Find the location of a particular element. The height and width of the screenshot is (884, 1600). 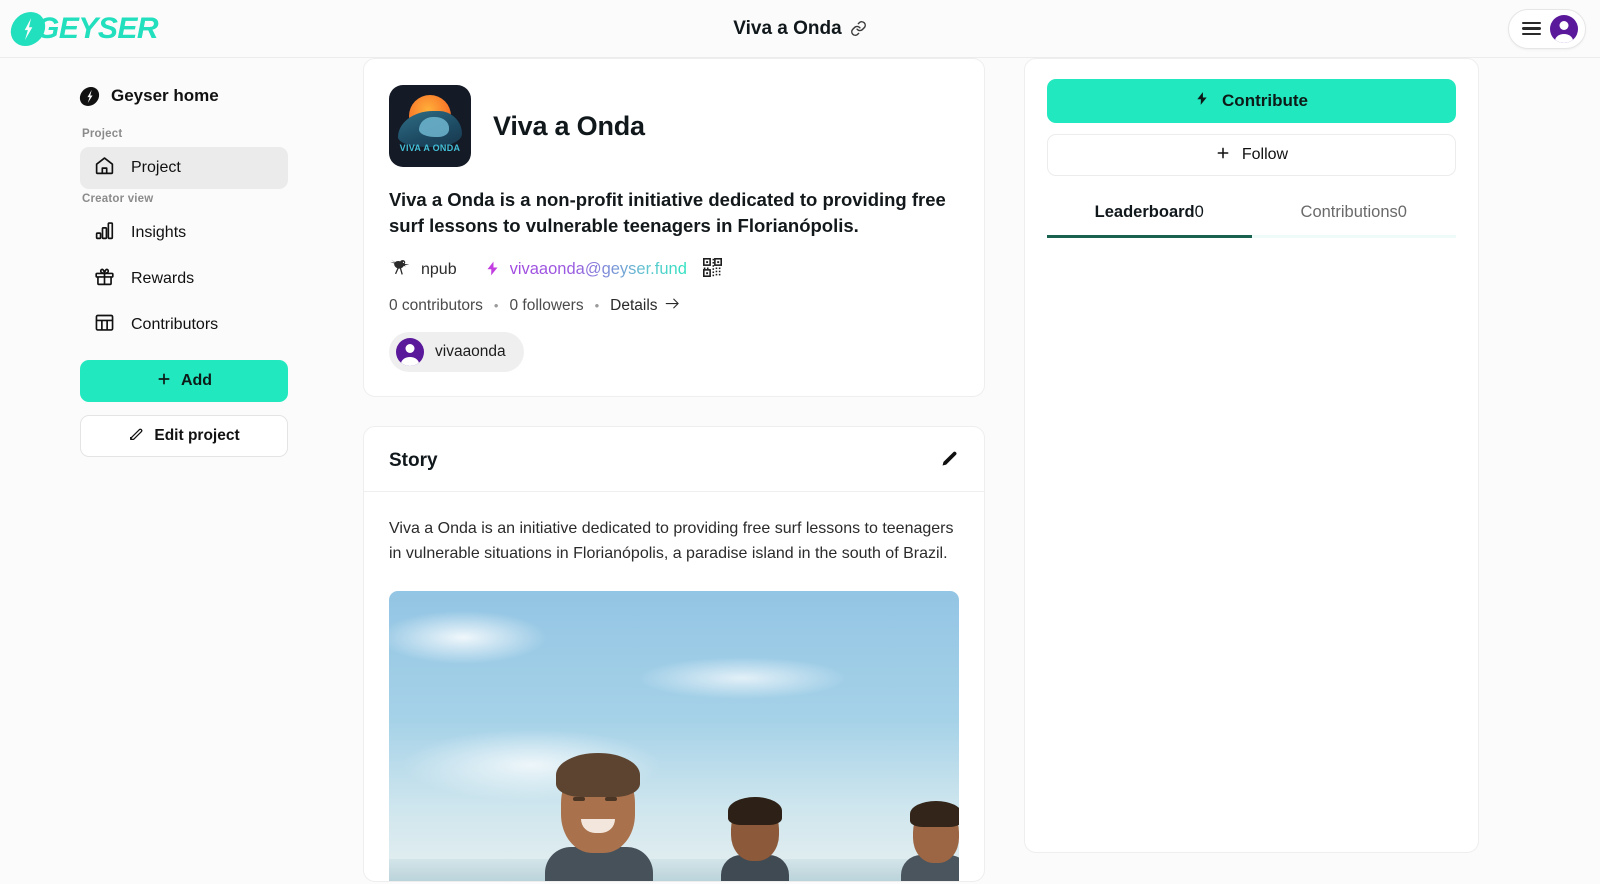

sidebar-item-contributors: Contributors is located at coordinates (184, 325).